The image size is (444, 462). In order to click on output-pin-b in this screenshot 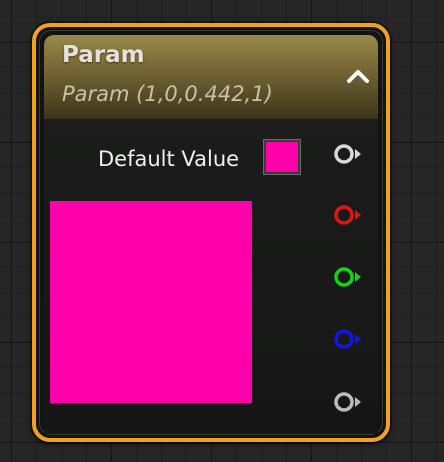, I will do `click(348, 339)`.